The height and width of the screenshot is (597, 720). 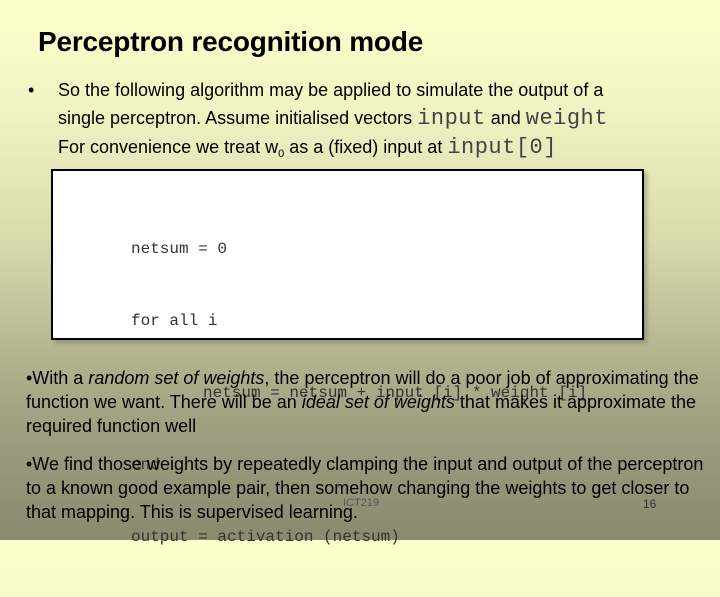 What do you see at coordinates (168, 147) in the screenshot?
I see `intro-line-3-text: For convenience we treat w` at bounding box center [168, 147].